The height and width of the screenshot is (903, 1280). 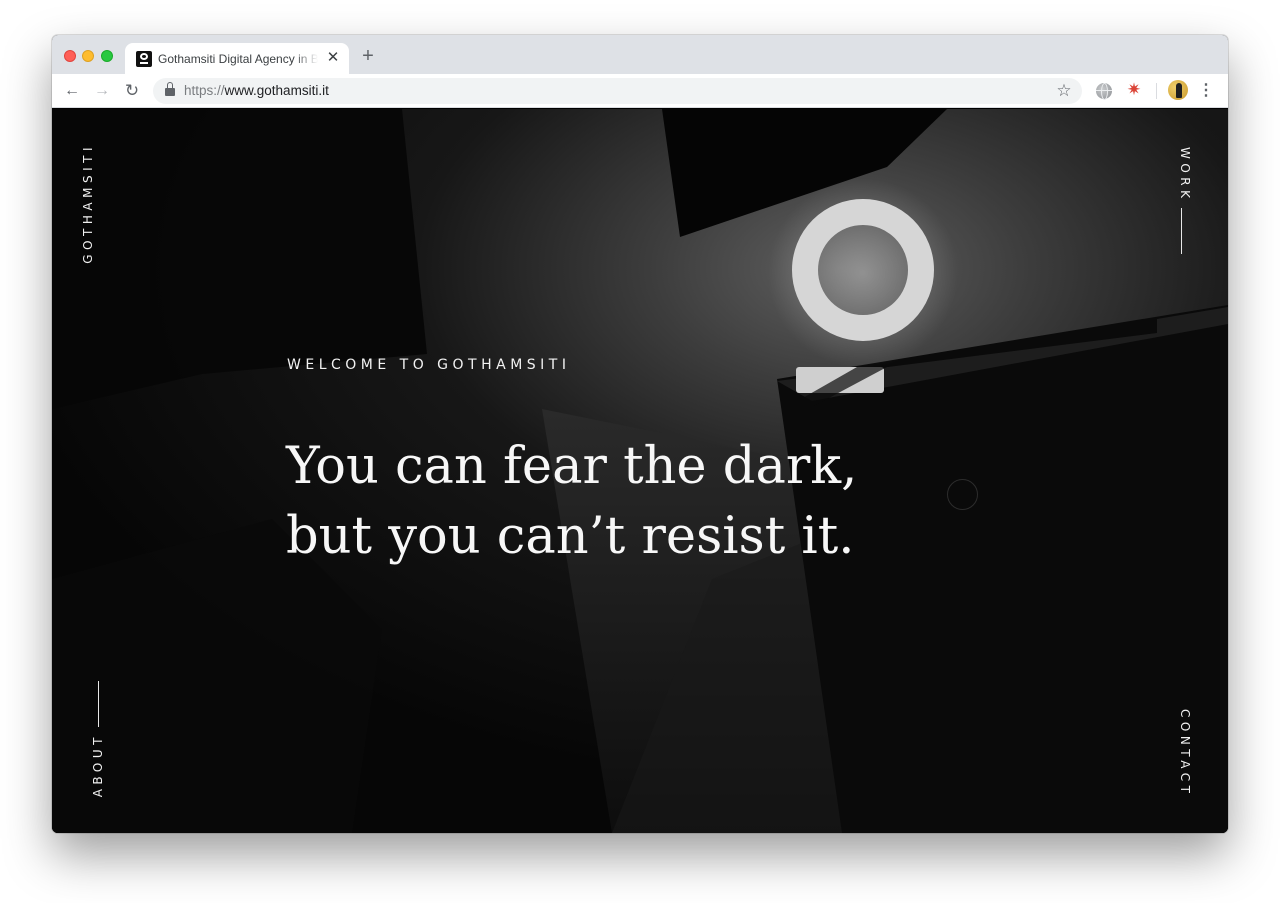 I want to click on browser-toolbar: ← → ↻ https://www.gothamsiti.it ☆ ✷ ⋮, so click(x=640, y=91).